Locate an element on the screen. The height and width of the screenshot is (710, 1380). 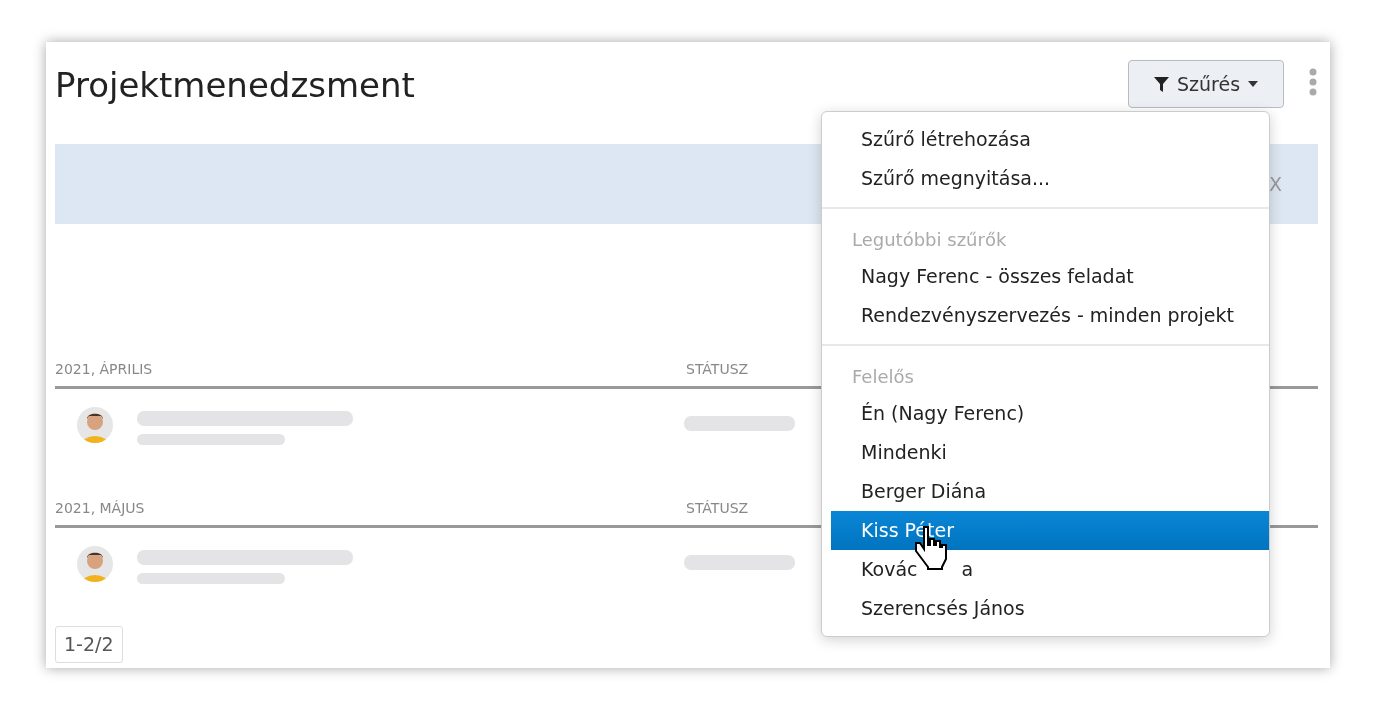
page-title: Projektmenedzsment is located at coordinates (235, 85).